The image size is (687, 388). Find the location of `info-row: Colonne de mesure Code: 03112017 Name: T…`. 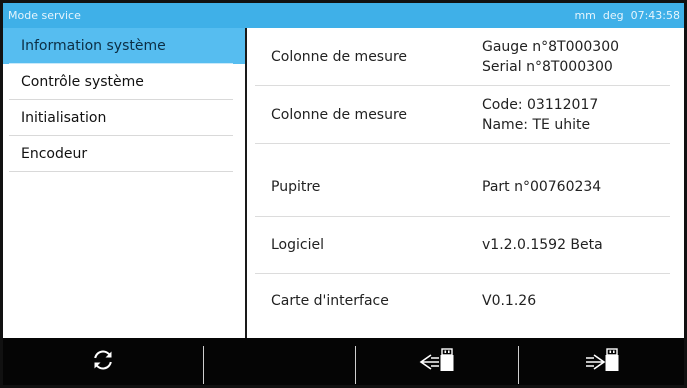

info-row: Colonne de mesure Code: 03112017 Name: T… is located at coordinates (465, 115).